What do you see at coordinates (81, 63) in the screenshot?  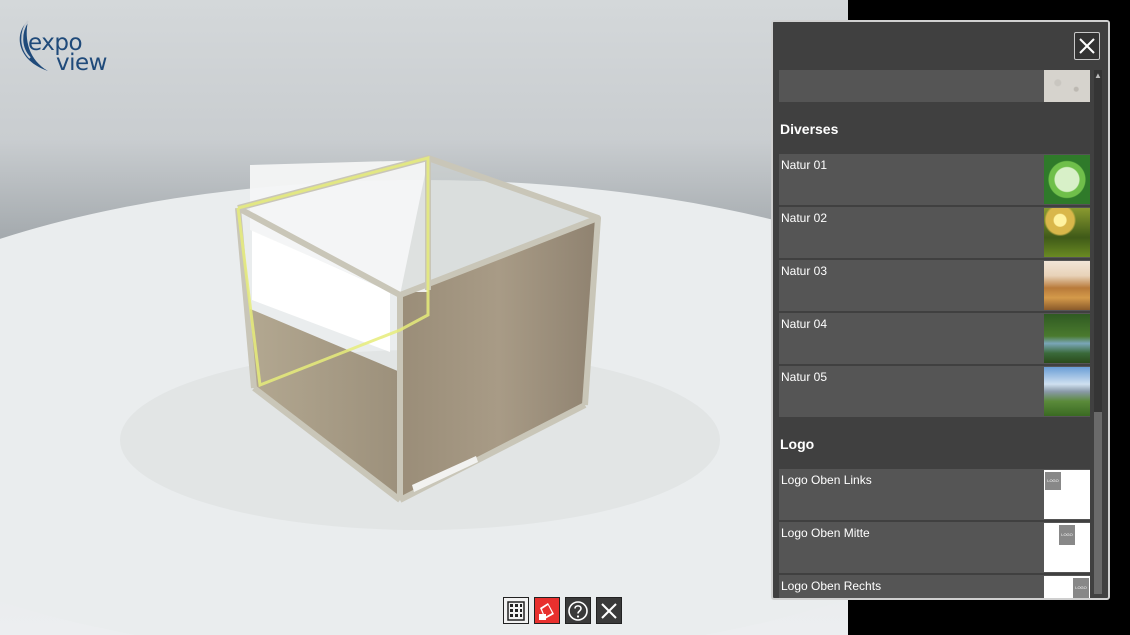 I see `logo-word-view: view` at bounding box center [81, 63].